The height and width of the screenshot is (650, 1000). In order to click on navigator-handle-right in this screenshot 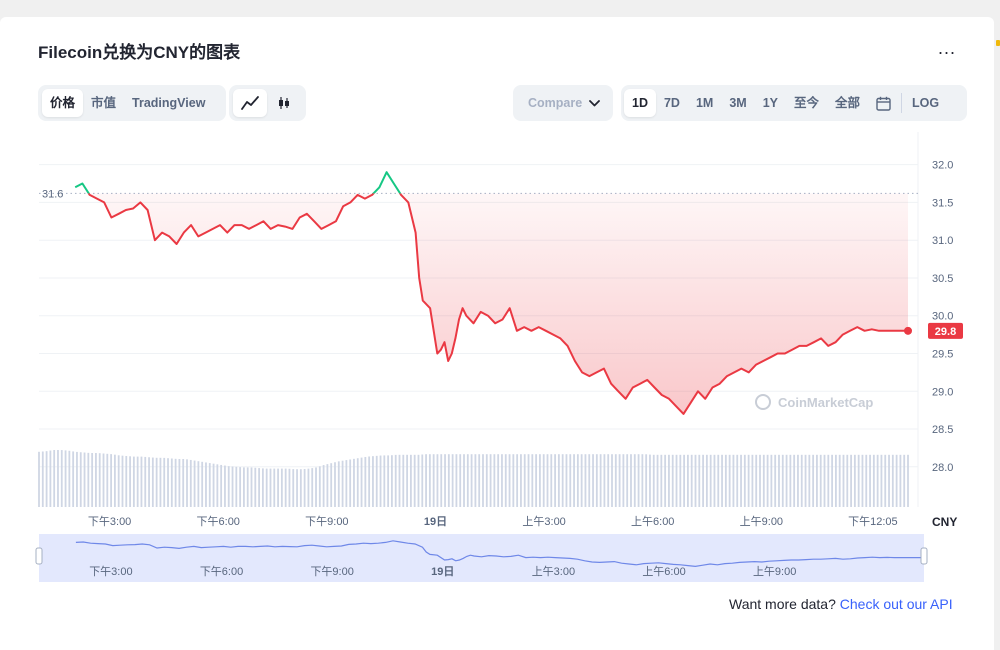, I will do `click(924, 556)`.